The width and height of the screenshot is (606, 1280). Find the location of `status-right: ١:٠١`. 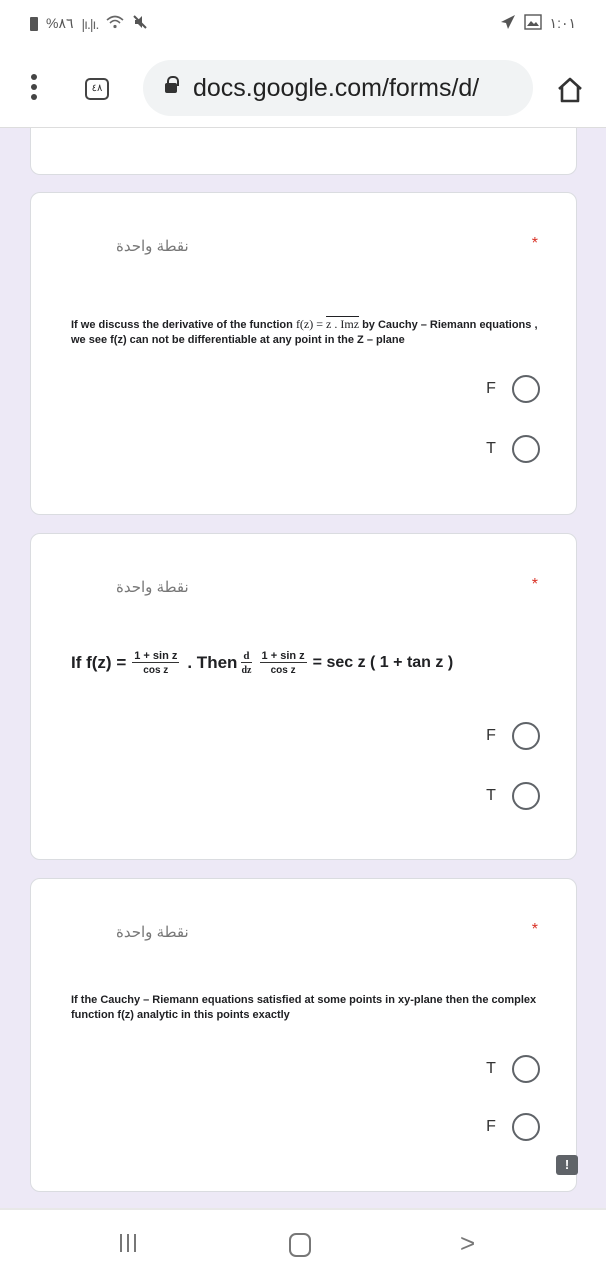

status-right: ١:٠١ is located at coordinates (538, 23).